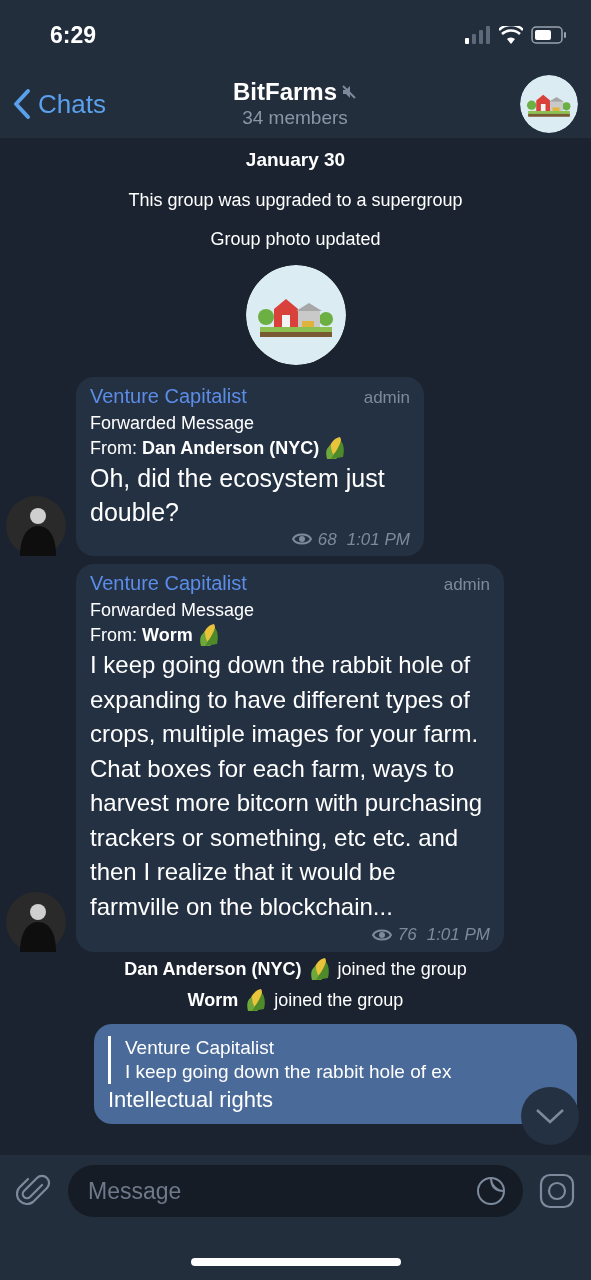 The width and height of the screenshot is (591, 1280). I want to click on member-count: 34 members, so click(295, 118).